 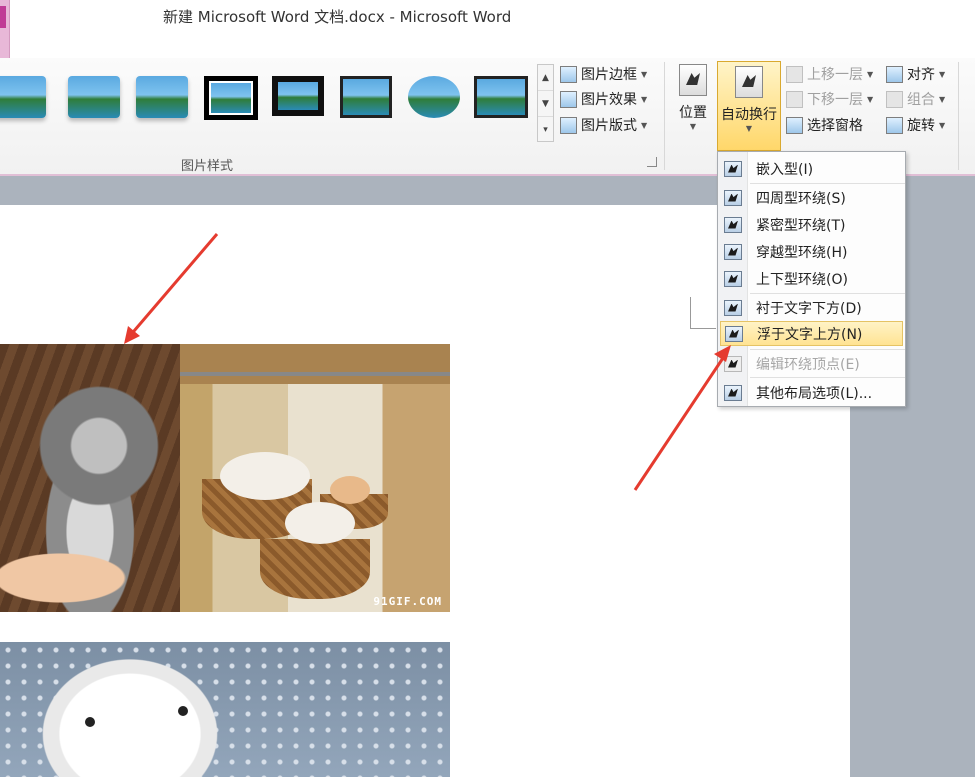 What do you see at coordinates (603, 125) in the screenshot?
I see `picture-layout-button: 图片版式 ▼` at bounding box center [603, 125].